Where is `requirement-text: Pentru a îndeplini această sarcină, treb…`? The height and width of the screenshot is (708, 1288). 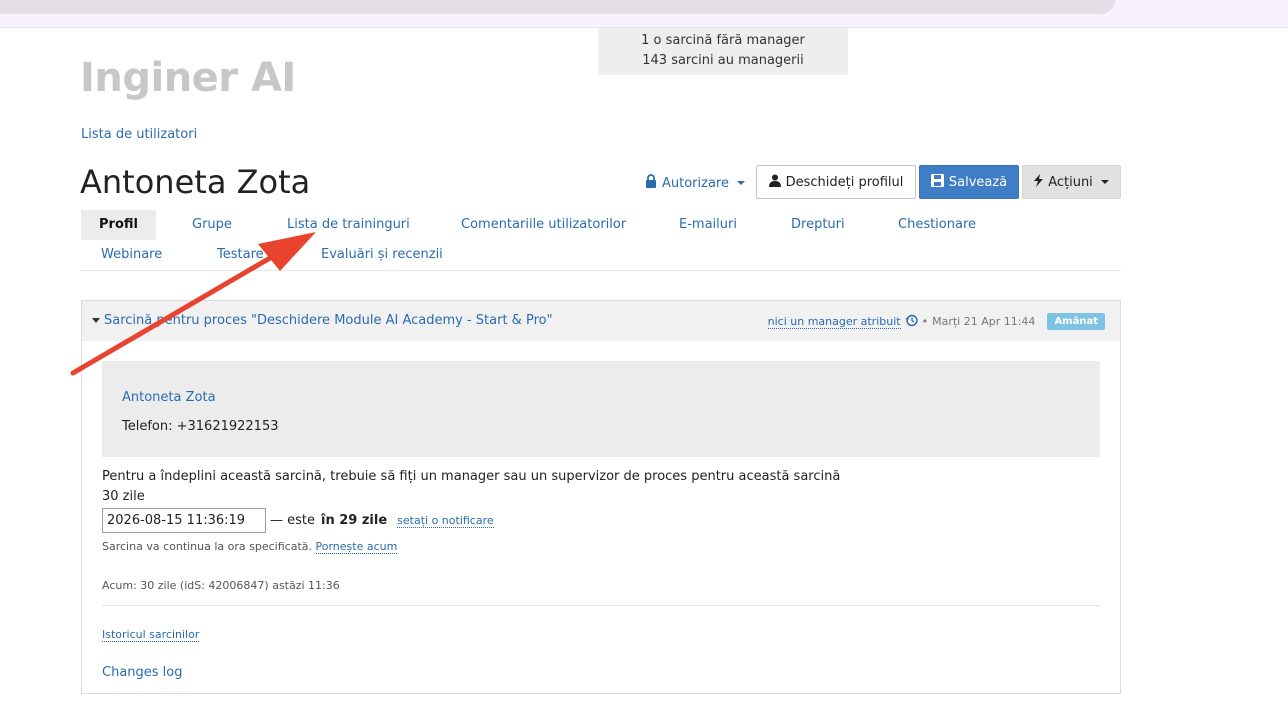
requirement-text: Pentru a îndeplini această sarcină, treb… is located at coordinates (471, 476).